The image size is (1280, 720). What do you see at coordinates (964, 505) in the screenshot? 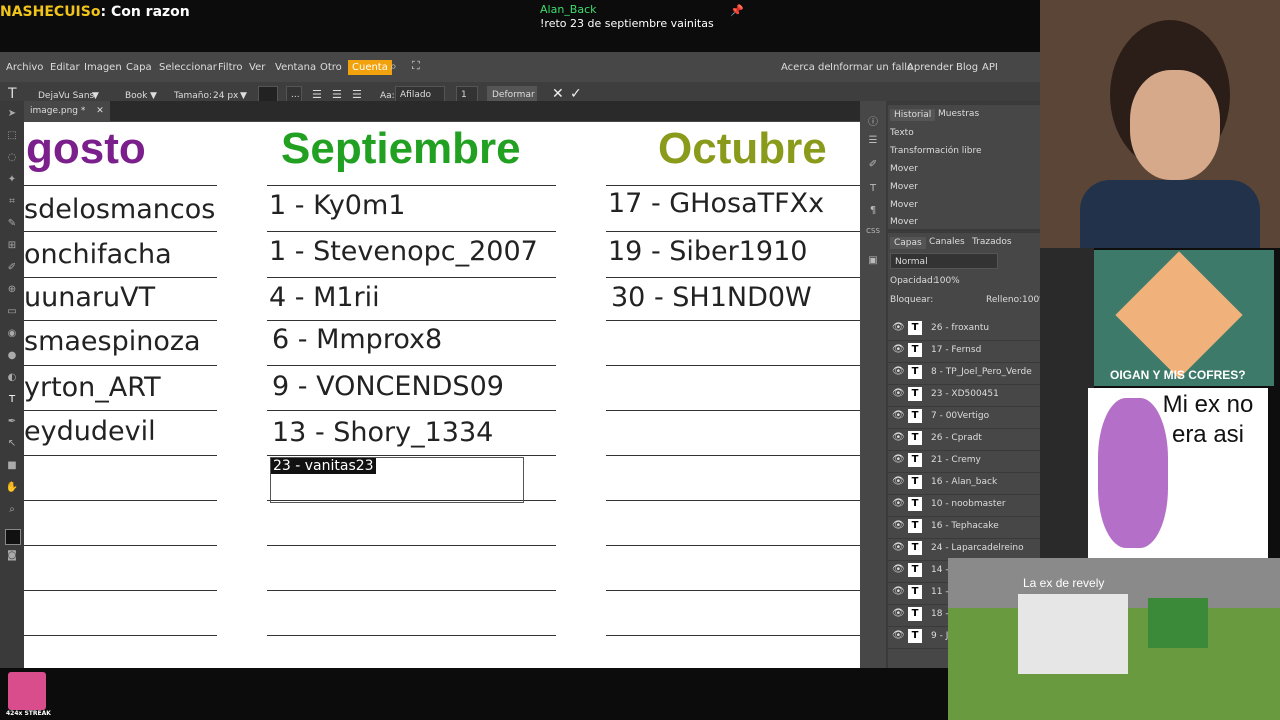
I see `layer-row: 👁 T 10 - noobmaster` at bounding box center [964, 505].